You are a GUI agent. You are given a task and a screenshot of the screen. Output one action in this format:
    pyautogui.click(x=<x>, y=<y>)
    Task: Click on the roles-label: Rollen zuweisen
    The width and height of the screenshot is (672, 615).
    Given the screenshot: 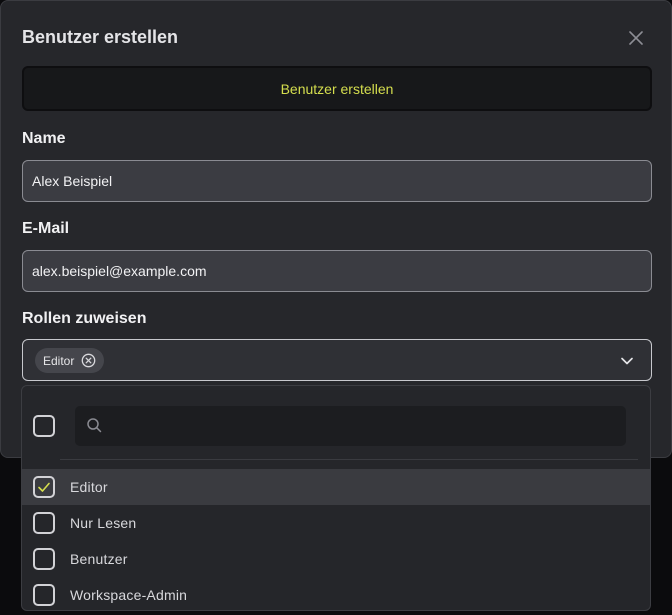 What is the action you would take?
    pyautogui.click(x=84, y=318)
    